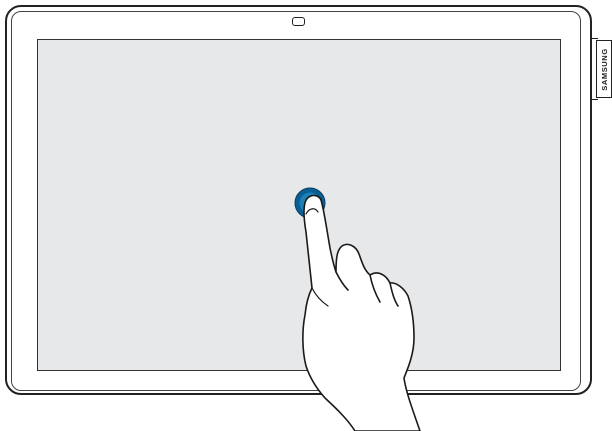 This screenshot has width=612, height=431. Describe the element at coordinates (361, 312) in the screenshot. I see `hand-pointer-icon` at that location.